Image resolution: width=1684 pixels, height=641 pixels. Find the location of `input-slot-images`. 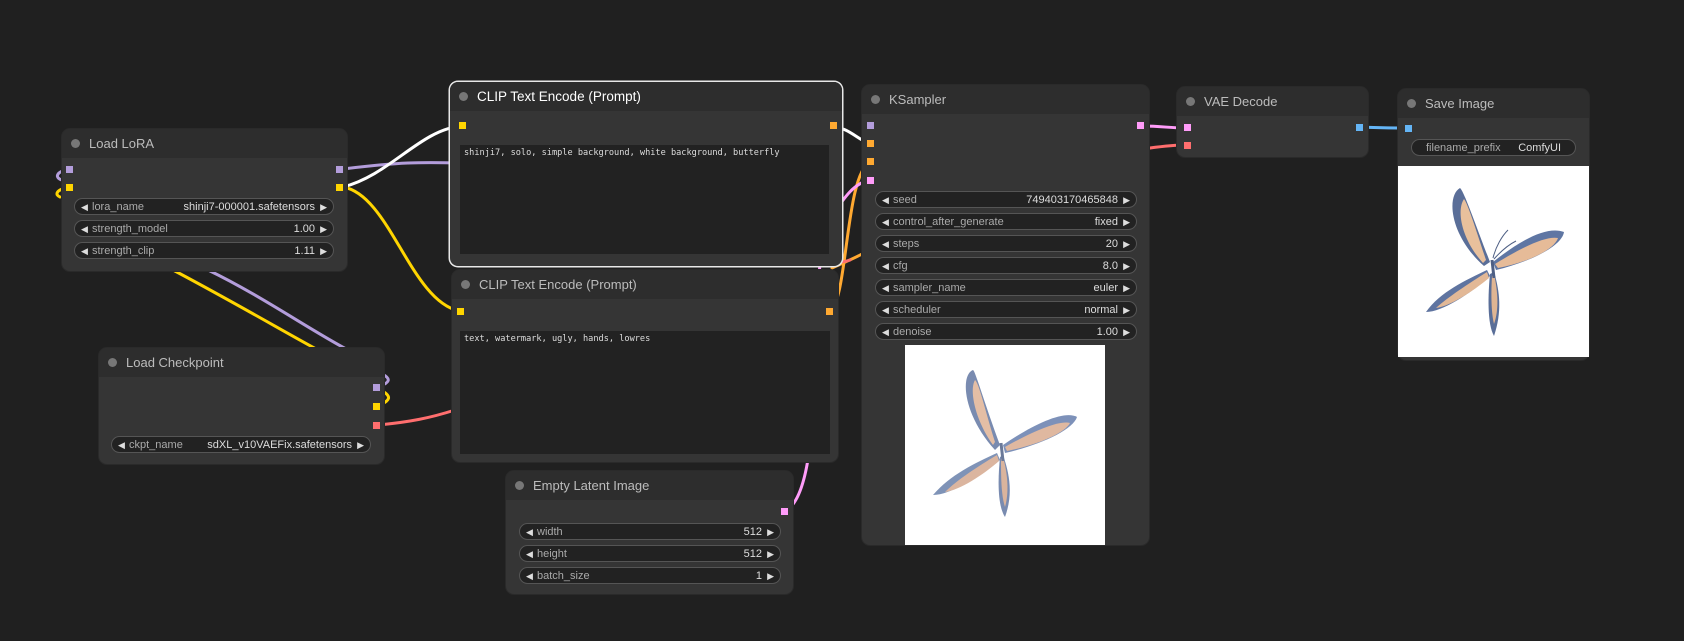

input-slot-images is located at coordinates (1408, 128).